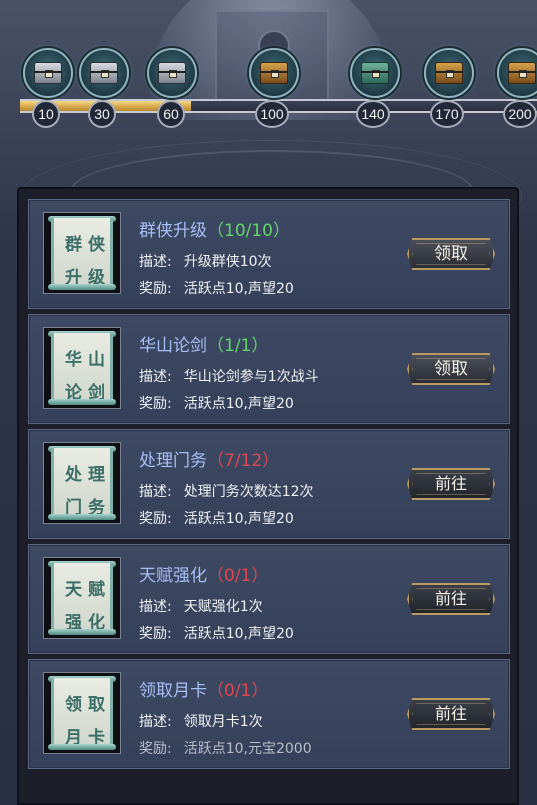 This screenshot has height=805, width=537. Describe the element at coordinates (223, 607) in the screenshot. I see `description-text: 天赋强化1次` at that location.